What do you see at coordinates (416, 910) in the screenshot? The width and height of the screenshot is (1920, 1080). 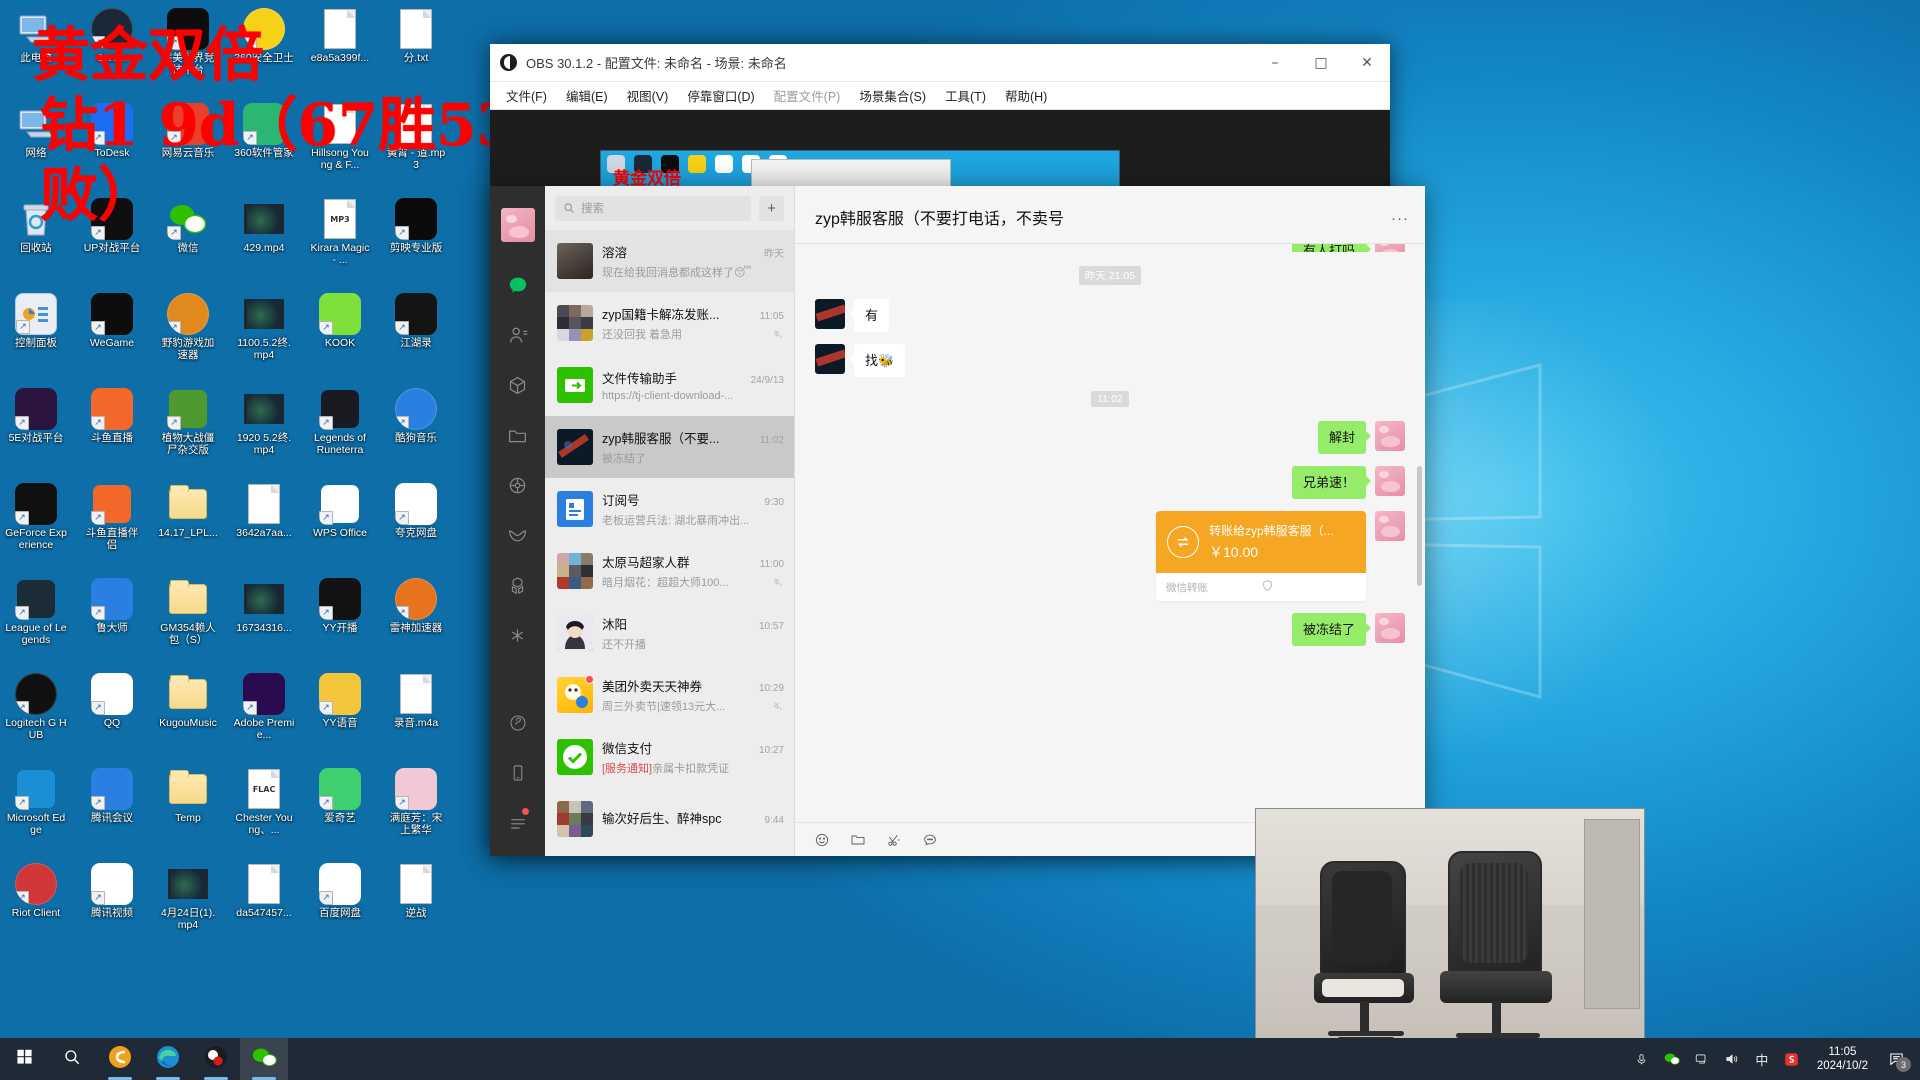 I see `desktop-icon: 逆战` at bounding box center [416, 910].